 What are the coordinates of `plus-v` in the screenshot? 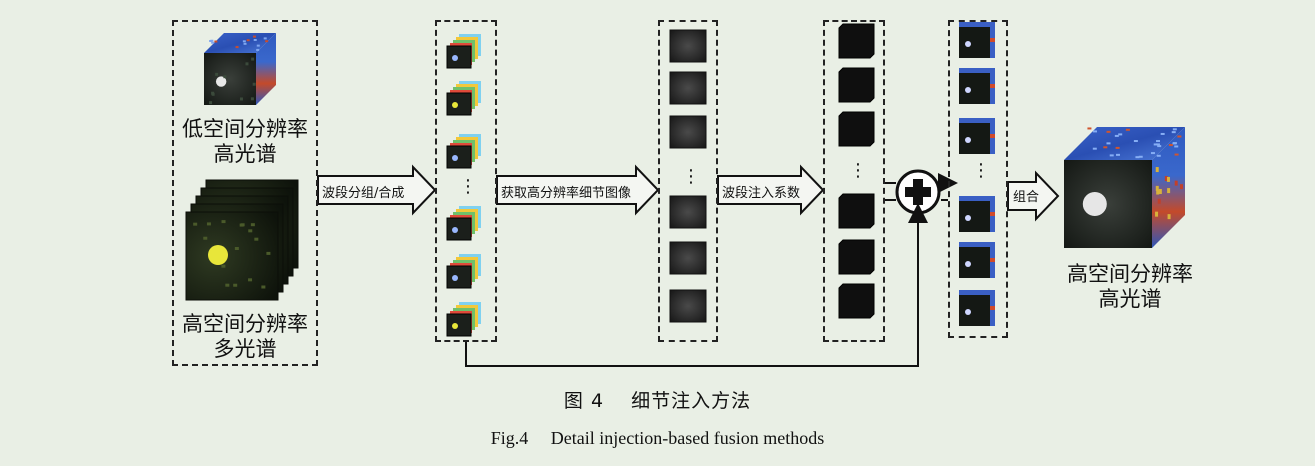 It's located at (918, 192).